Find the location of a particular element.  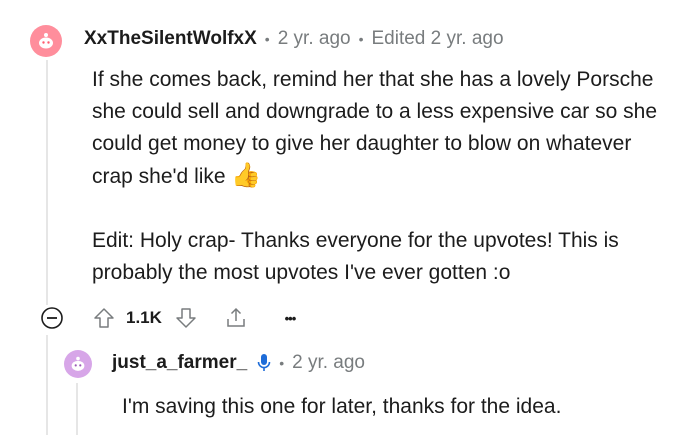

downvote-button is located at coordinates (186, 318).